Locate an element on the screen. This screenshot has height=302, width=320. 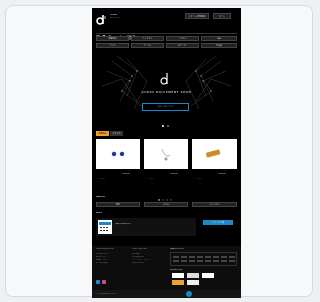
nav-label: 中古品 is located at coordinates (218, 46).